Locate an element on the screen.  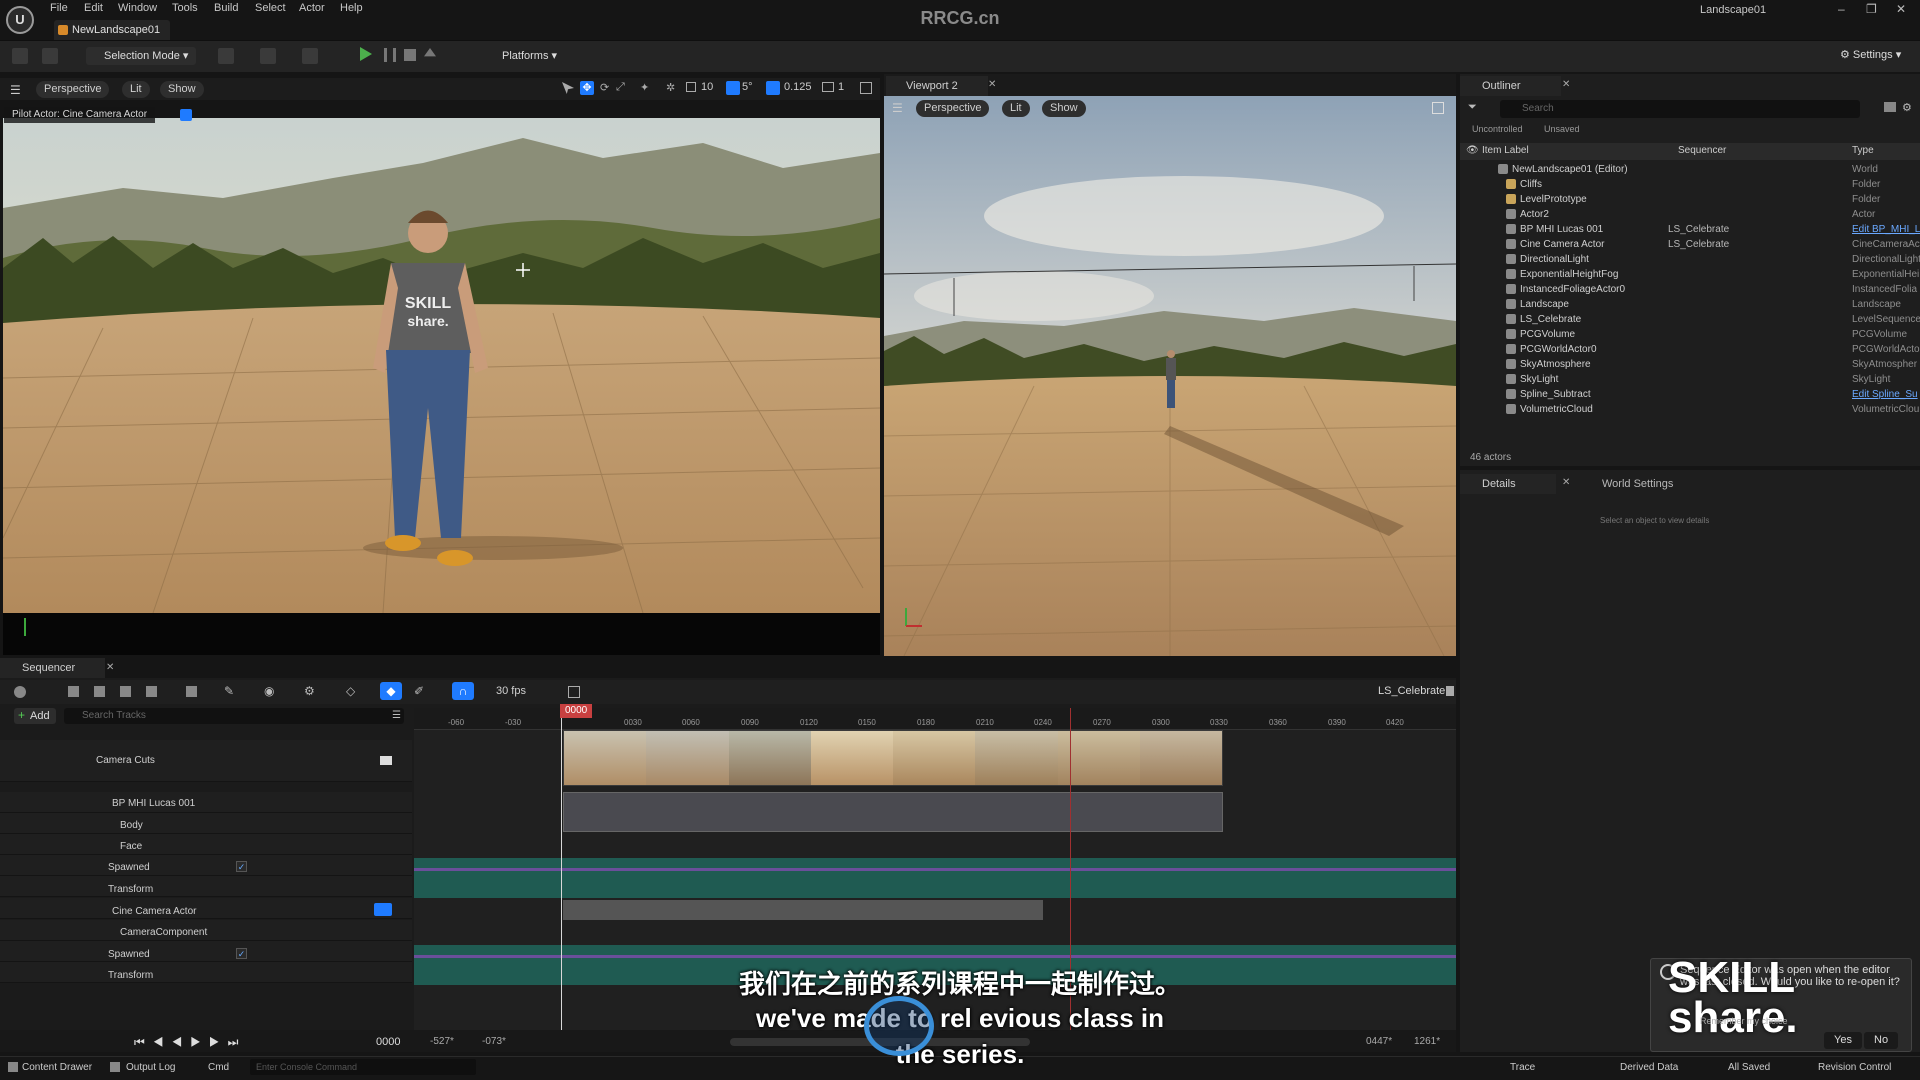
snap-icon: ∩ is located at coordinates (463, 691).